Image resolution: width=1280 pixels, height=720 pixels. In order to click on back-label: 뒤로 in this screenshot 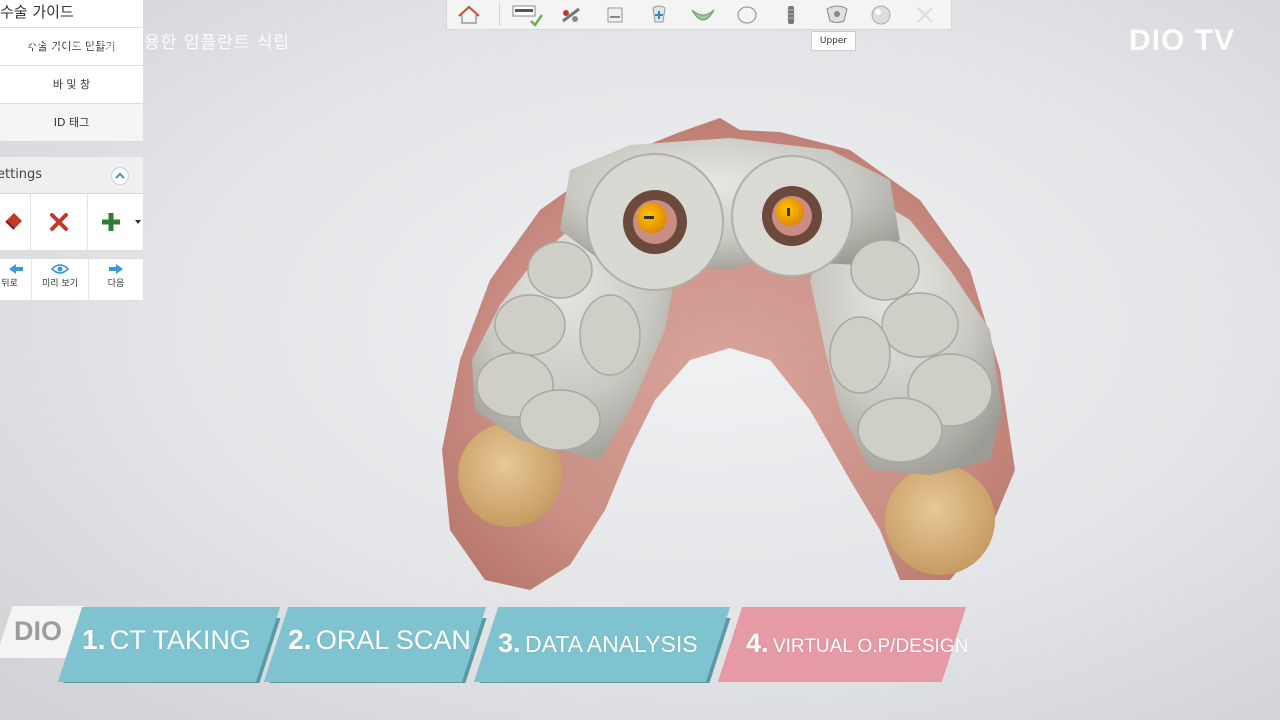, I will do `click(9, 284)`.